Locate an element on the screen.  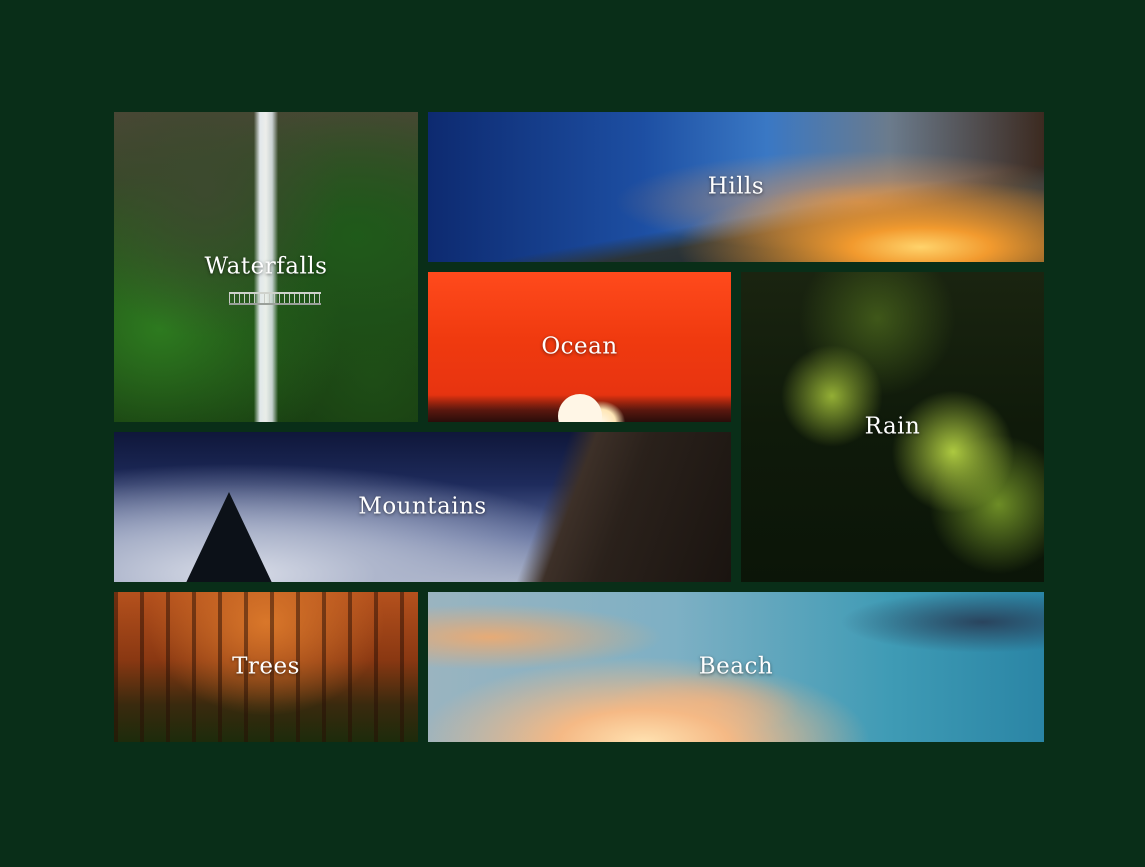
ocean-photo is located at coordinates (579, 347).